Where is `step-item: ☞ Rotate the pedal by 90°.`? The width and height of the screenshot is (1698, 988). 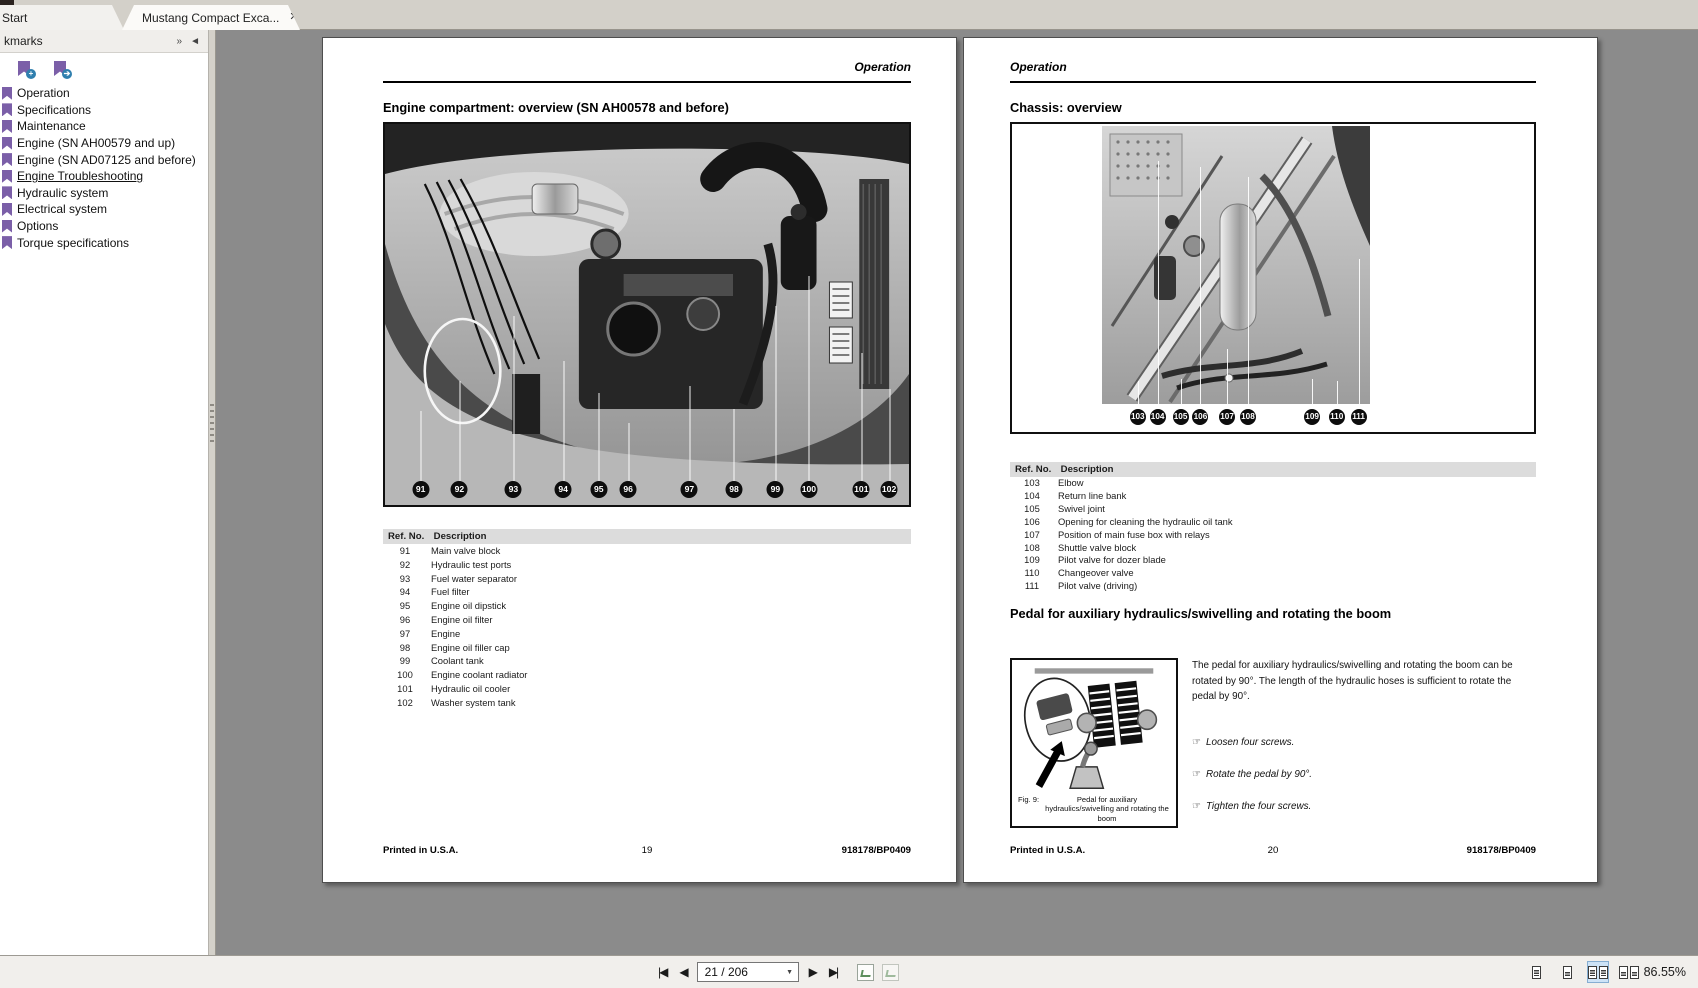
step-item: ☞ Rotate the pedal by 90°. is located at coordinates (1252, 775).